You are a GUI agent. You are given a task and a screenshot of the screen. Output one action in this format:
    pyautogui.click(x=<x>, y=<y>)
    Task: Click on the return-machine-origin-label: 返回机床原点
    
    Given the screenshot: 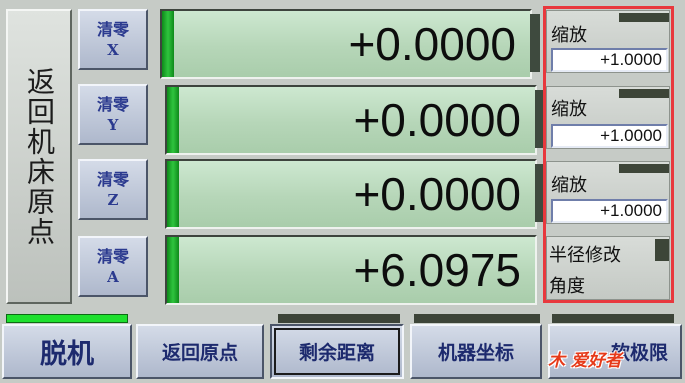 What is the action you would take?
    pyautogui.click(x=39, y=156)
    